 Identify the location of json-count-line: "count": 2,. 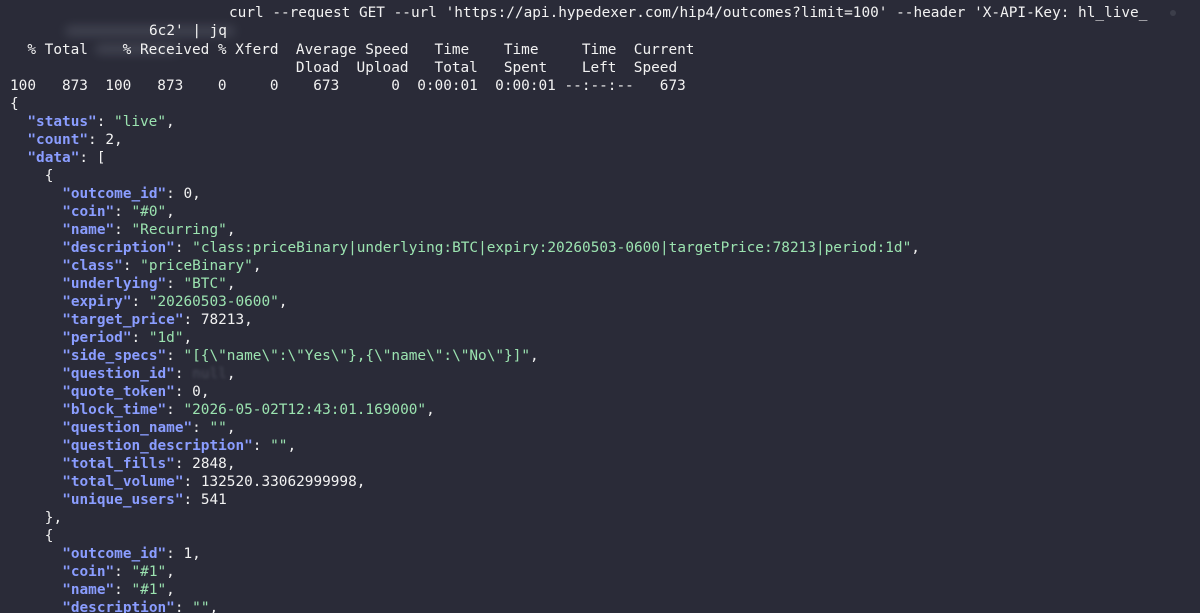
(75, 140).